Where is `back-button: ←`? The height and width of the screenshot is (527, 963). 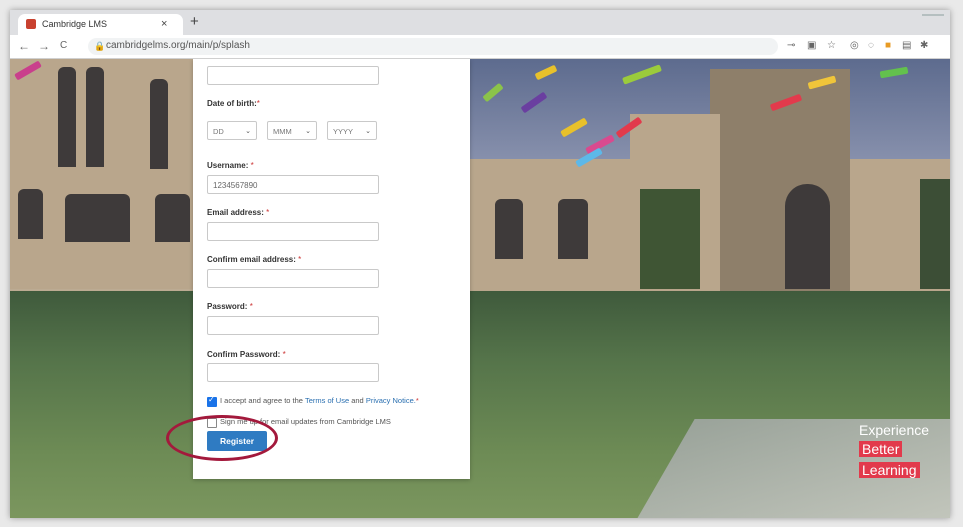
back-button: ← is located at coordinates (24, 46).